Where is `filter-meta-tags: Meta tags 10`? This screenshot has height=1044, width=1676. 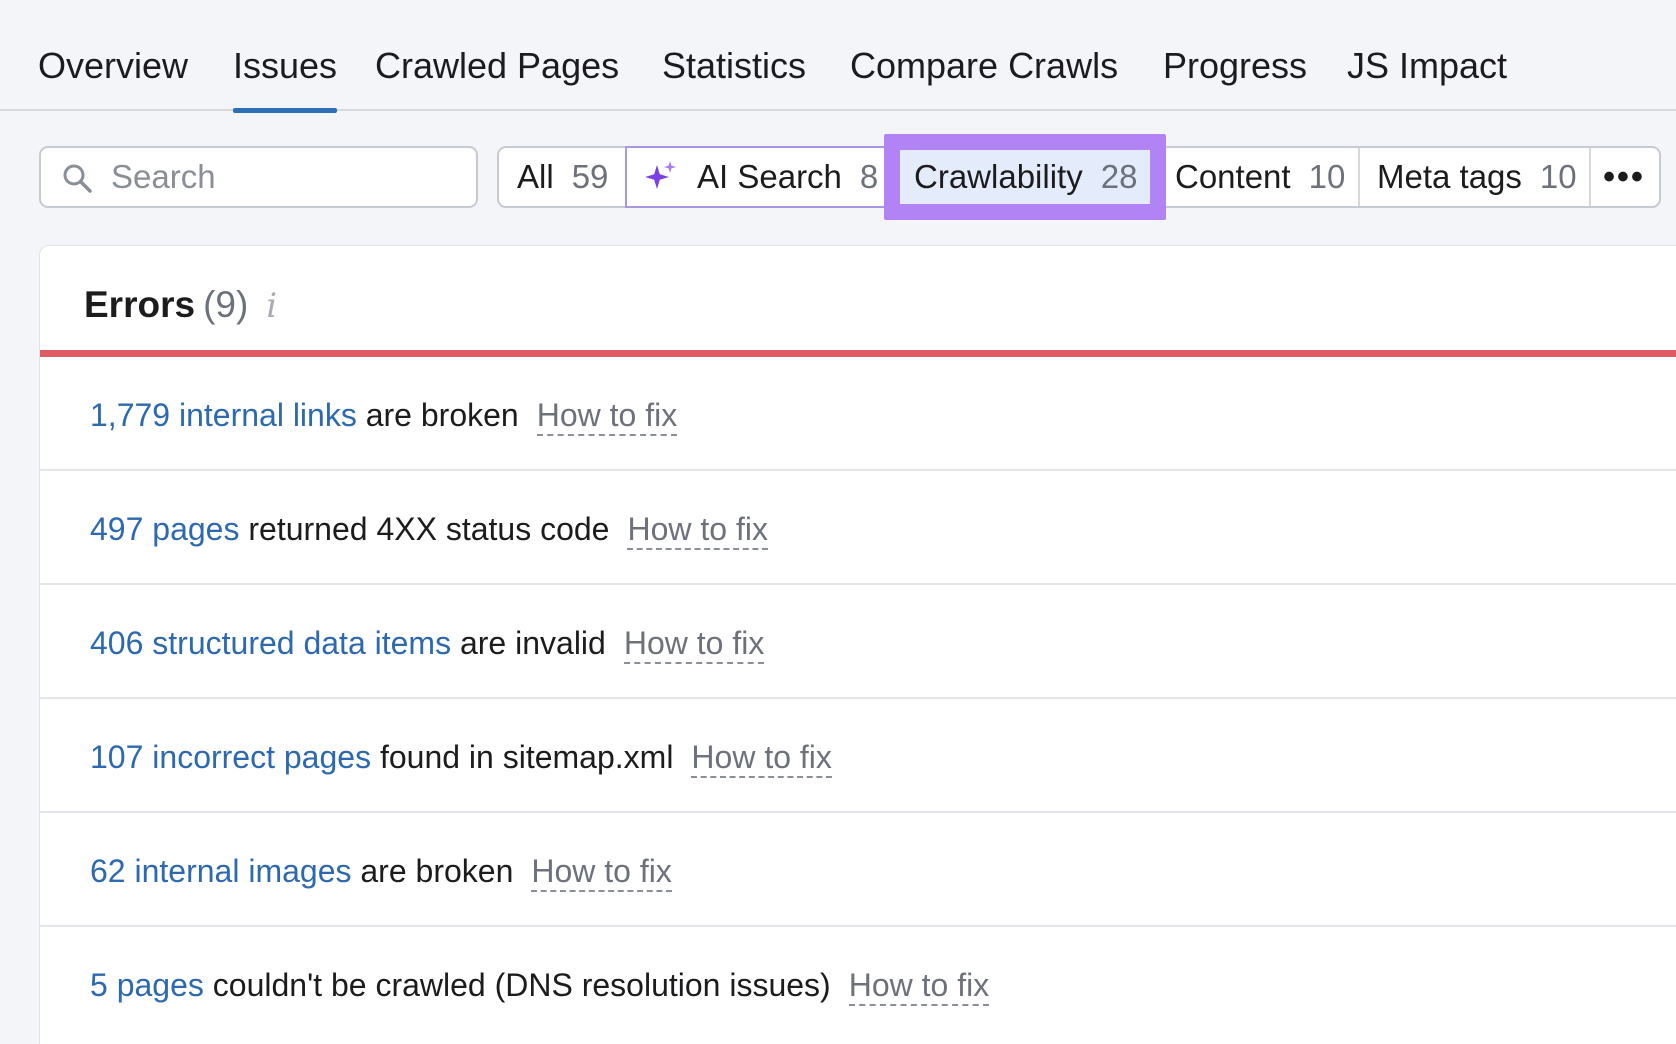 filter-meta-tags: Meta tags 10 is located at coordinates (1477, 177).